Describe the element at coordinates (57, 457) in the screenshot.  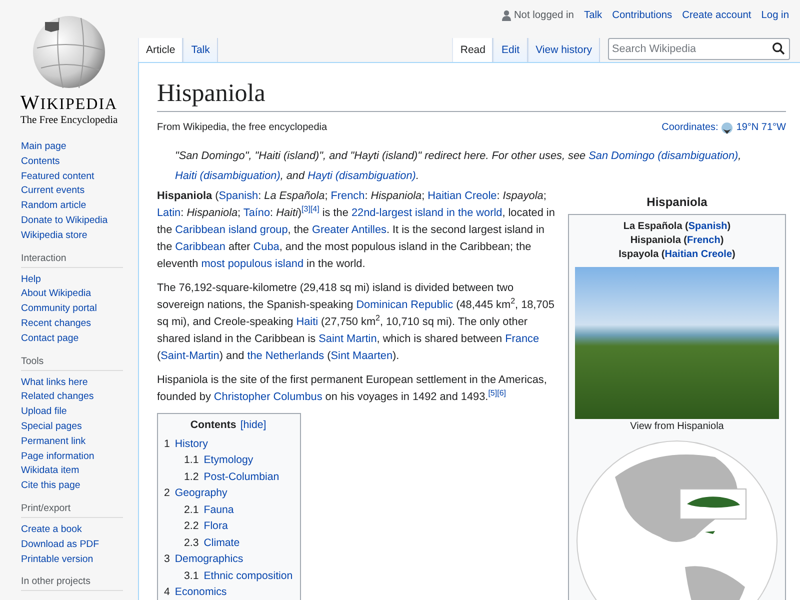
I see `sidebar-link: Page information` at that location.